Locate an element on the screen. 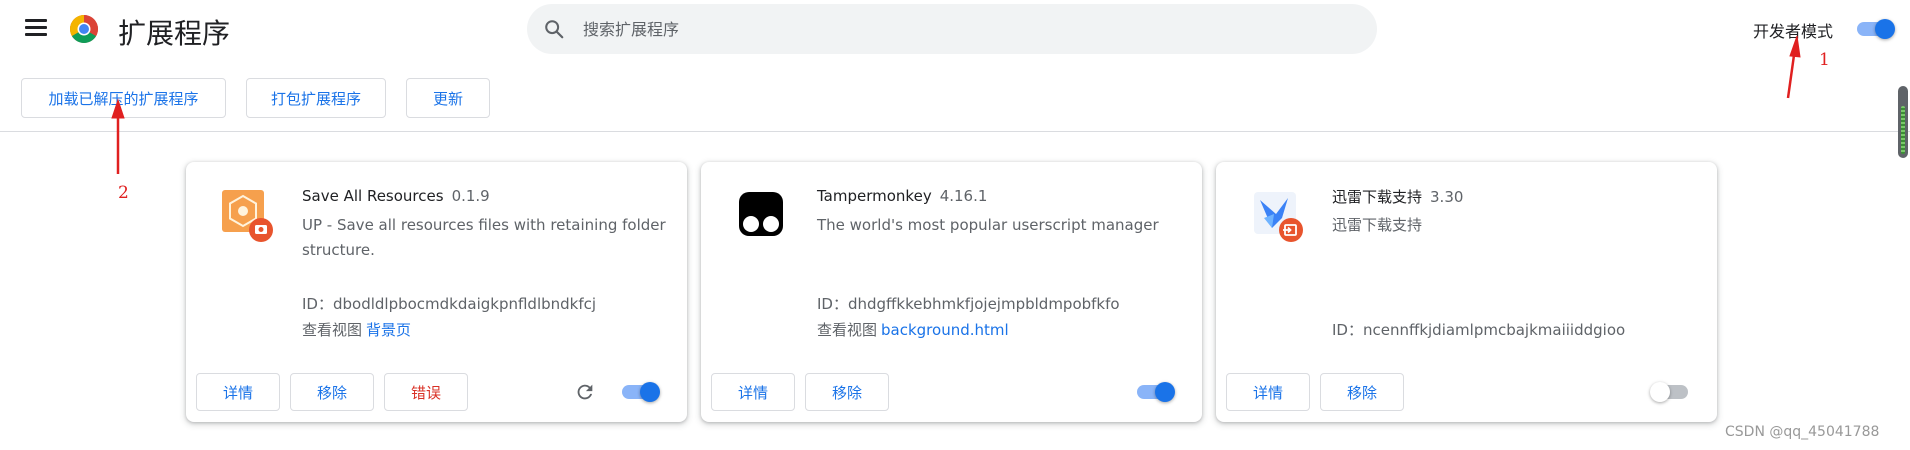  annotation-label-2: 2 is located at coordinates (123, 193).